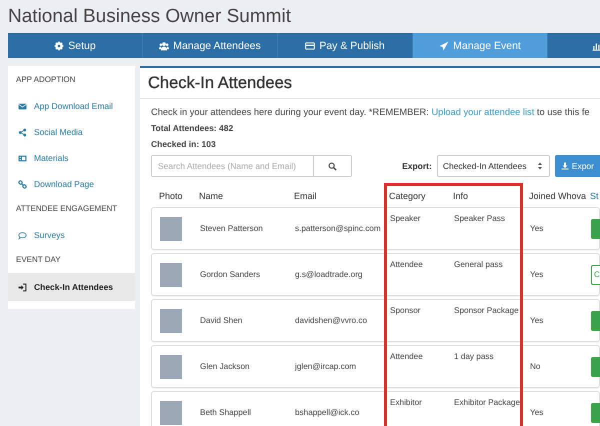 This screenshot has height=426, width=600. Describe the element at coordinates (480, 45) in the screenshot. I see `nav-tab: Manage Event` at that location.